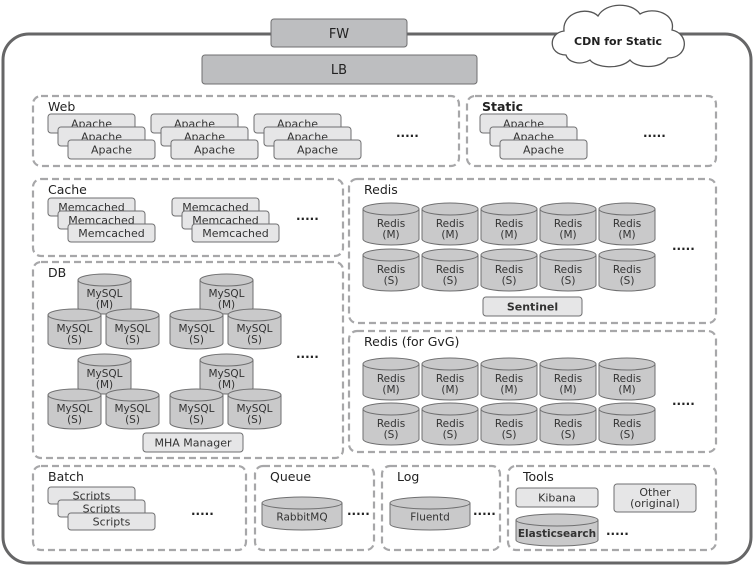  I want to click on kibana: Kibana, so click(557, 497).